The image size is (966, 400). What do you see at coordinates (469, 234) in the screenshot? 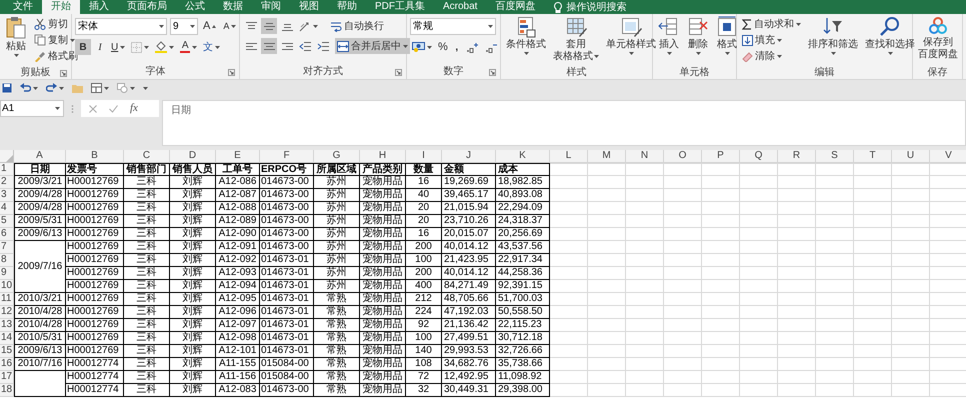
I see `table-cell: 20,015.07` at bounding box center [469, 234].